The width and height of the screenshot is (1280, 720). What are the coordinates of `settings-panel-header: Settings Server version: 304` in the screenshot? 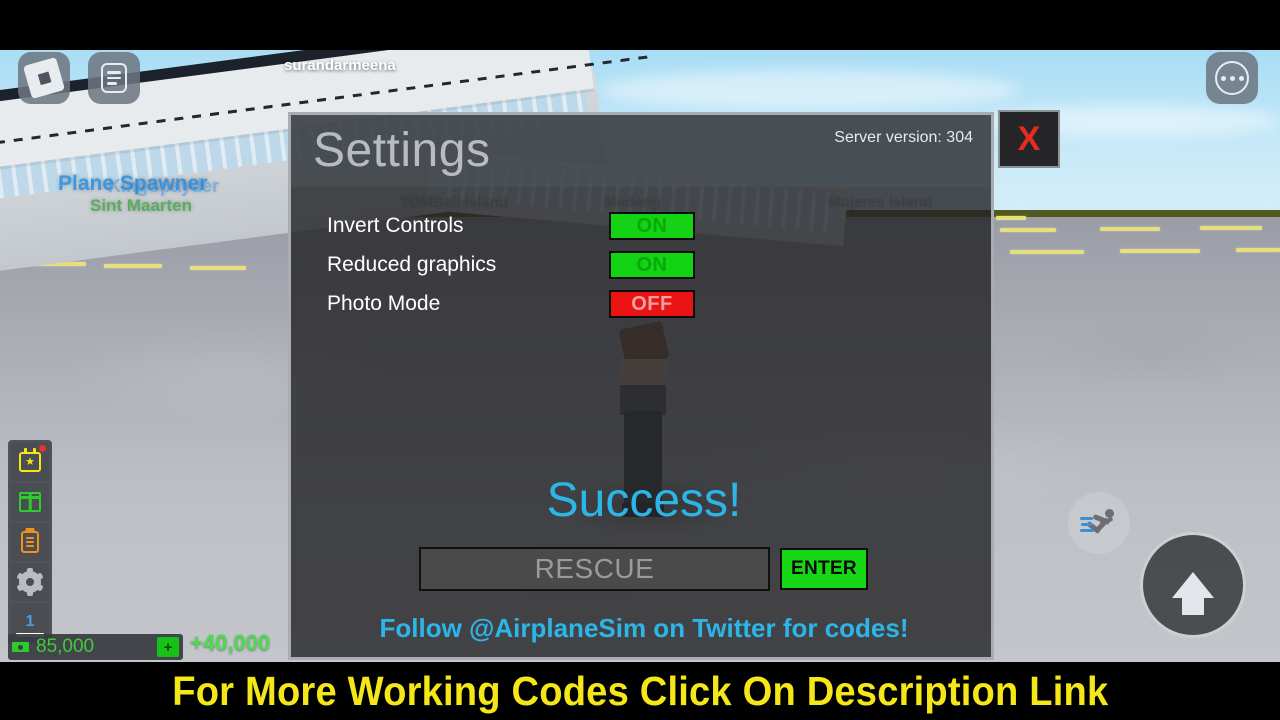 It's located at (641, 151).